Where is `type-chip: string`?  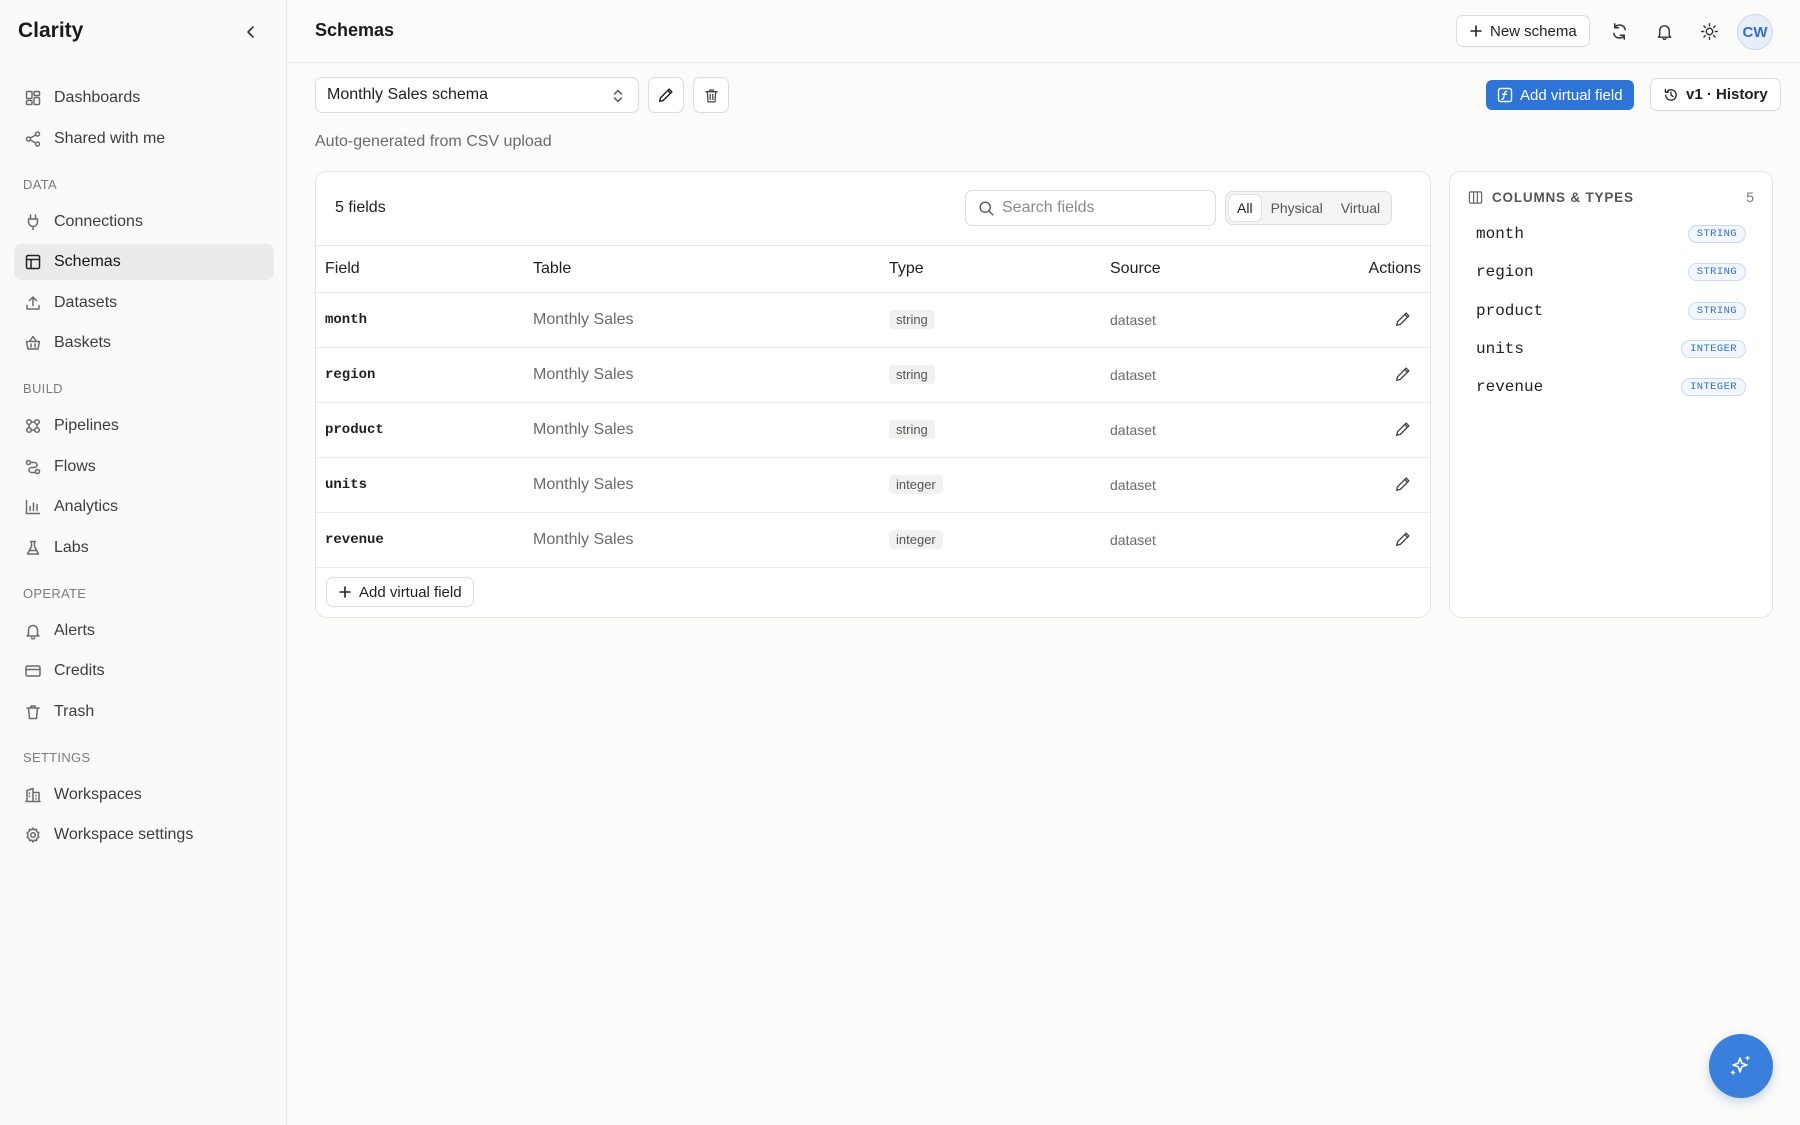 type-chip: string is located at coordinates (912, 429).